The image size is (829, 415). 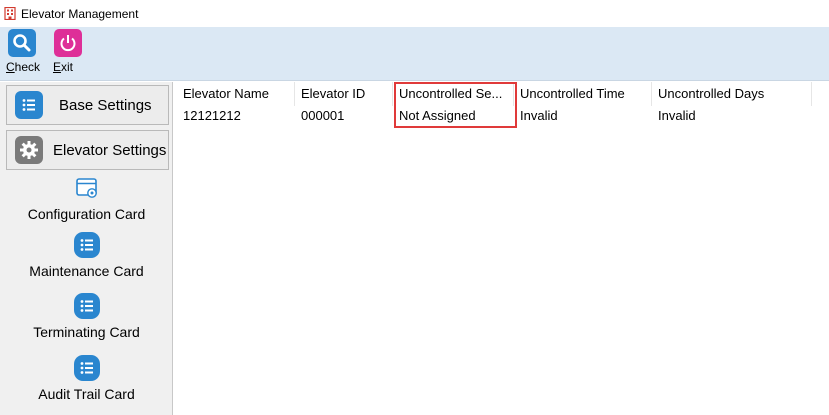 What do you see at coordinates (414, 13) in the screenshot?
I see `title-bar: Elevator Management` at bounding box center [414, 13].